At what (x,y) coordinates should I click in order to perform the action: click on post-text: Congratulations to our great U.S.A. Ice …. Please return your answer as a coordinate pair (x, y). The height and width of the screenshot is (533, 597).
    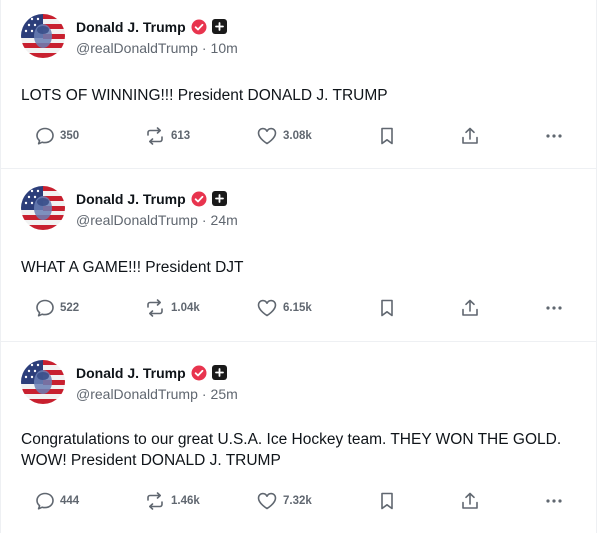
    Looking at the image, I should click on (291, 450).